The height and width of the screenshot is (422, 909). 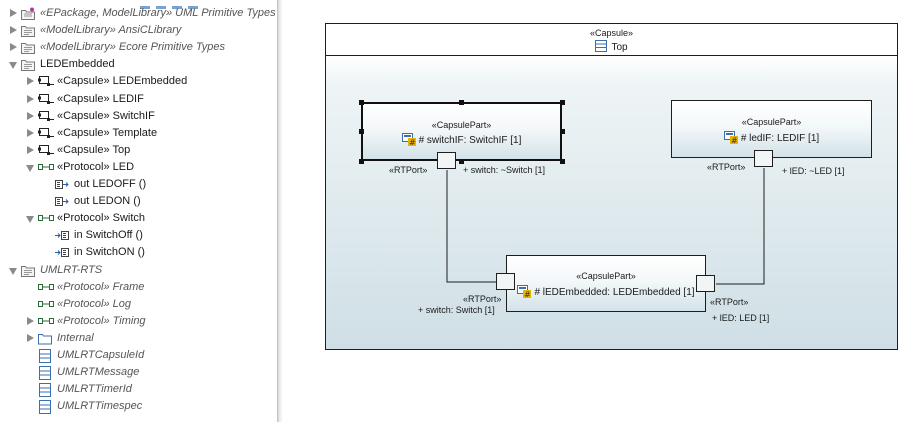 What do you see at coordinates (504, 170) in the screenshot?
I see `port-name: + switch: ~Switch [1]` at bounding box center [504, 170].